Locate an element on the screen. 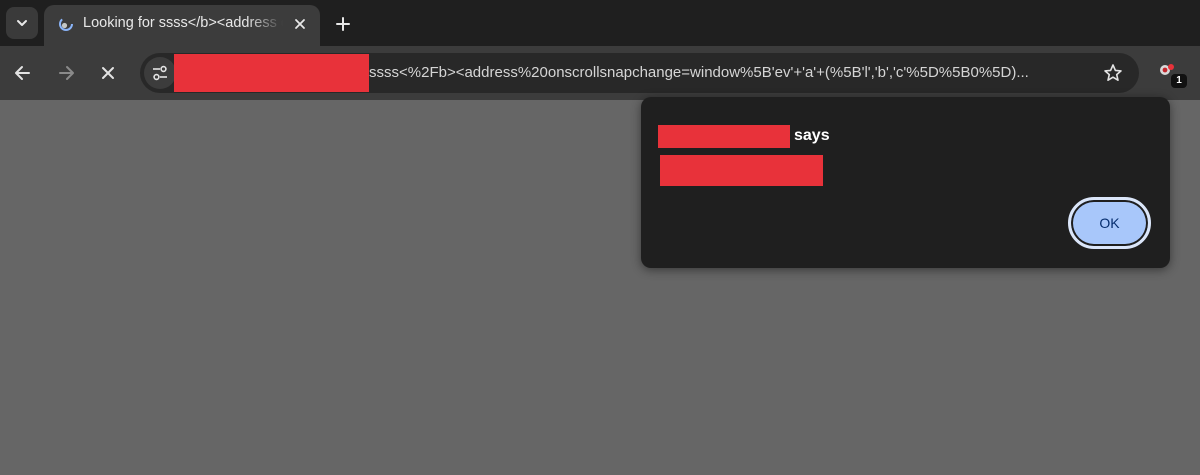 The image size is (1200, 475). dialog-says-label: says is located at coordinates (812, 135).